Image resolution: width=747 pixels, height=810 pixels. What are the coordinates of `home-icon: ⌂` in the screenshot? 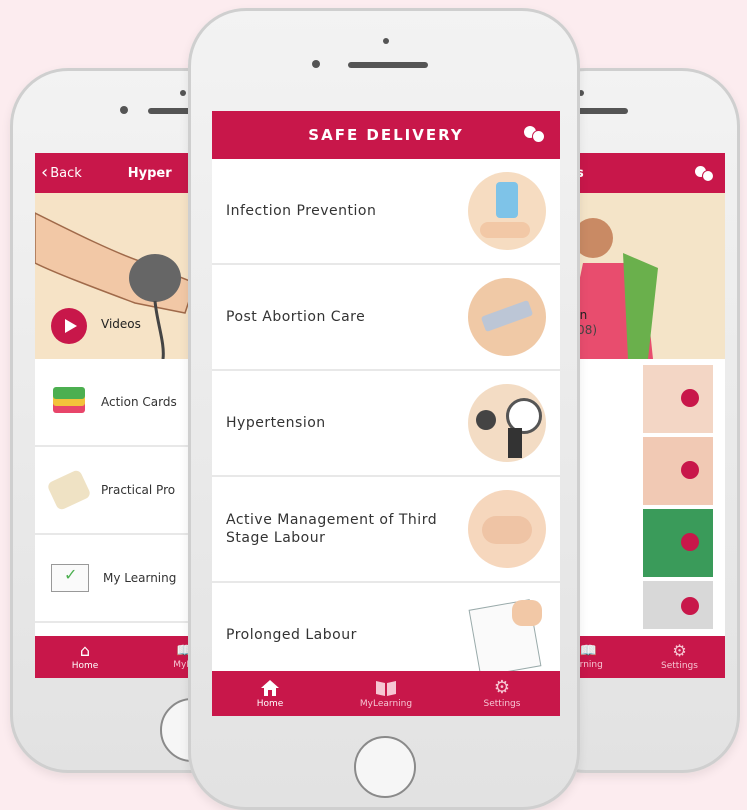 It's located at (85, 650).